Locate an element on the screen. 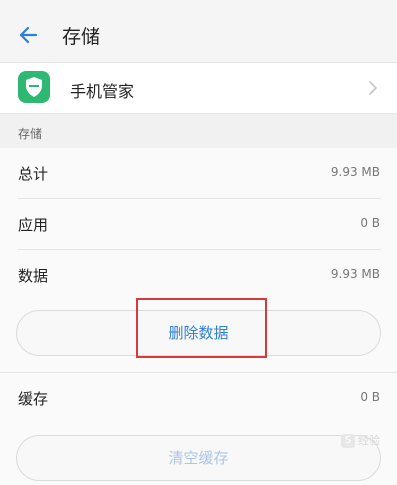 The image size is (397, 485). watermark-text: 经验 is located at coordinates (369, 440).